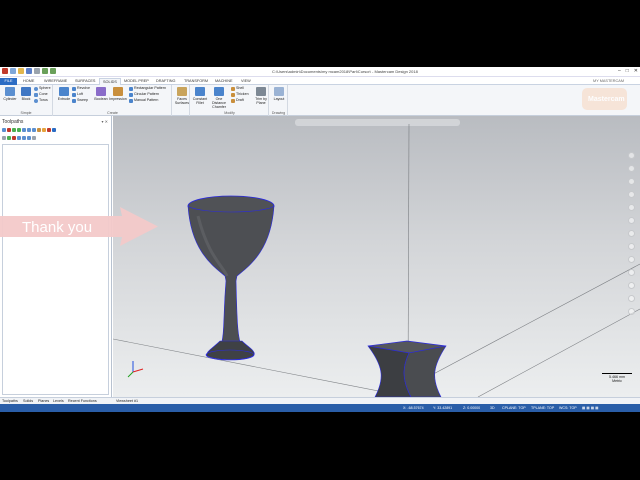 The height and width of the screenshot is (480, 640). Describe the element at coordinates (261, 96) in the screenshot. I see `trim-by-plane-button: Trim by Plane` at that location.